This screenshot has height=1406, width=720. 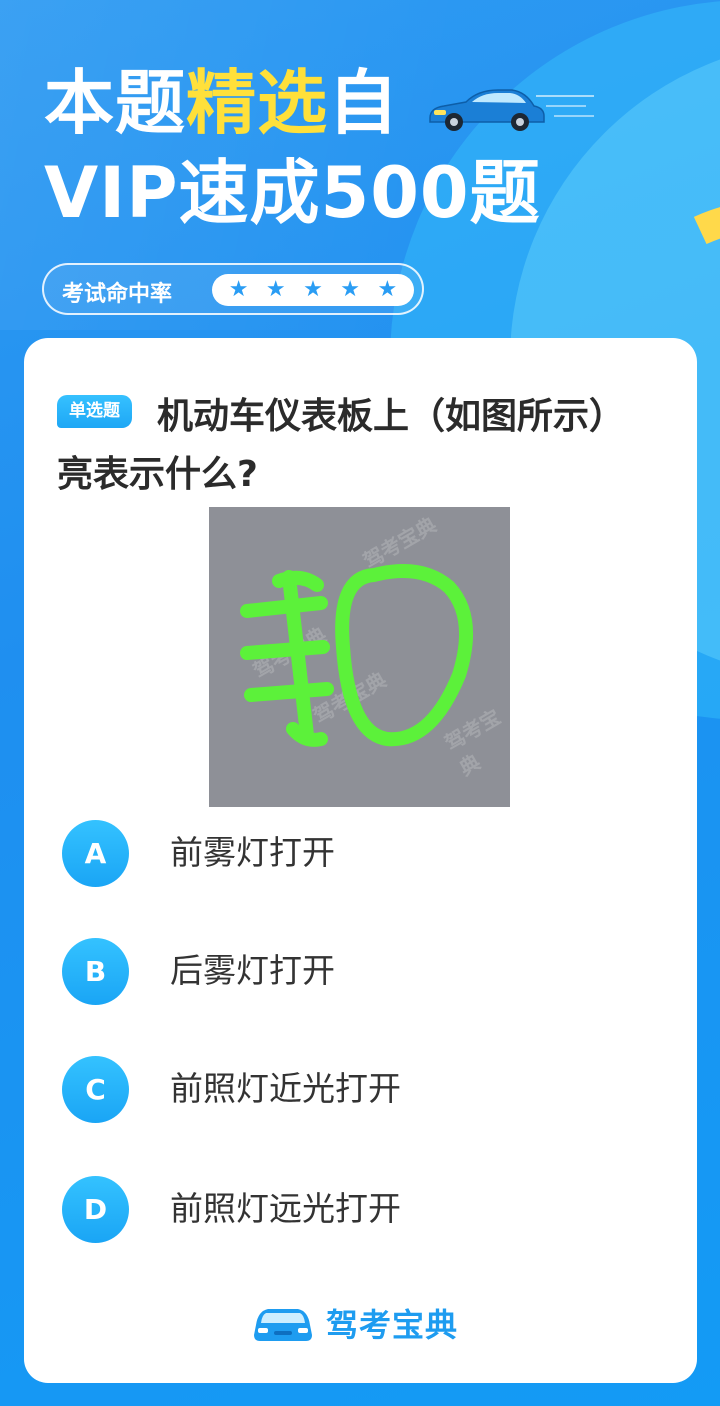 What do you see at coordinates (94, 411) in the screenshot?
I see `question-type-tag: 单选题` at bounding box center [94, 411].